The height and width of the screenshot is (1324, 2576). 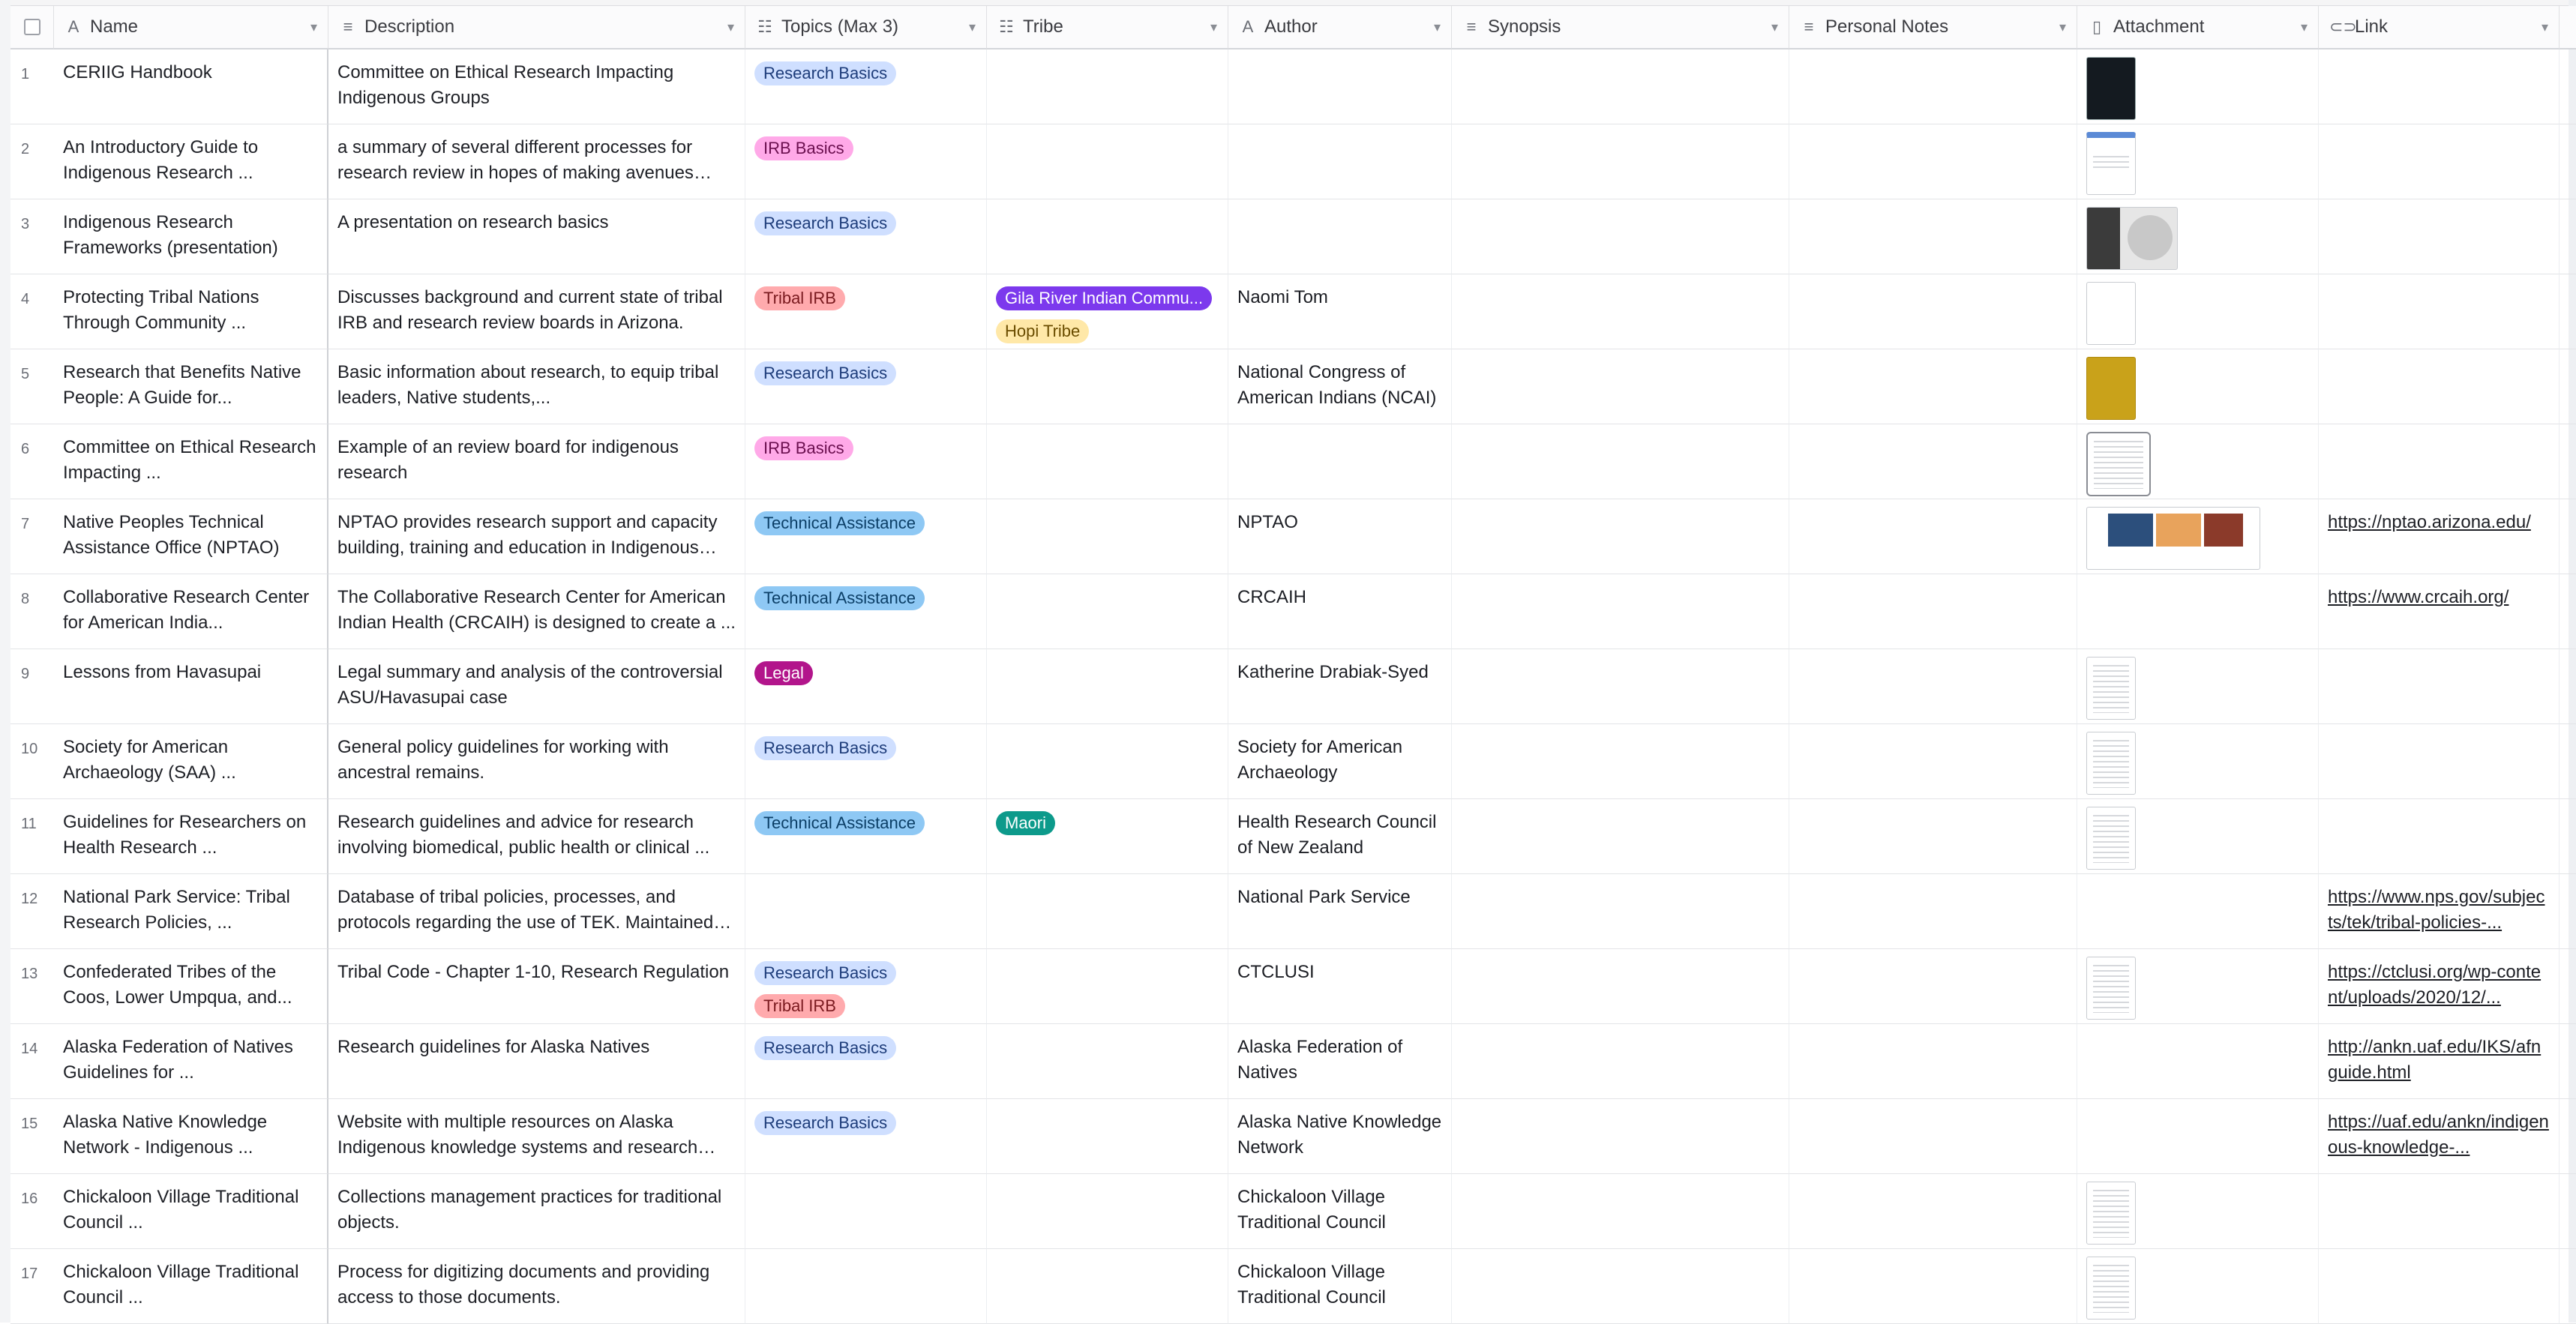 I want to click on link-url: https://nptao.arizona.edu/, so click(x=2439, y=522).